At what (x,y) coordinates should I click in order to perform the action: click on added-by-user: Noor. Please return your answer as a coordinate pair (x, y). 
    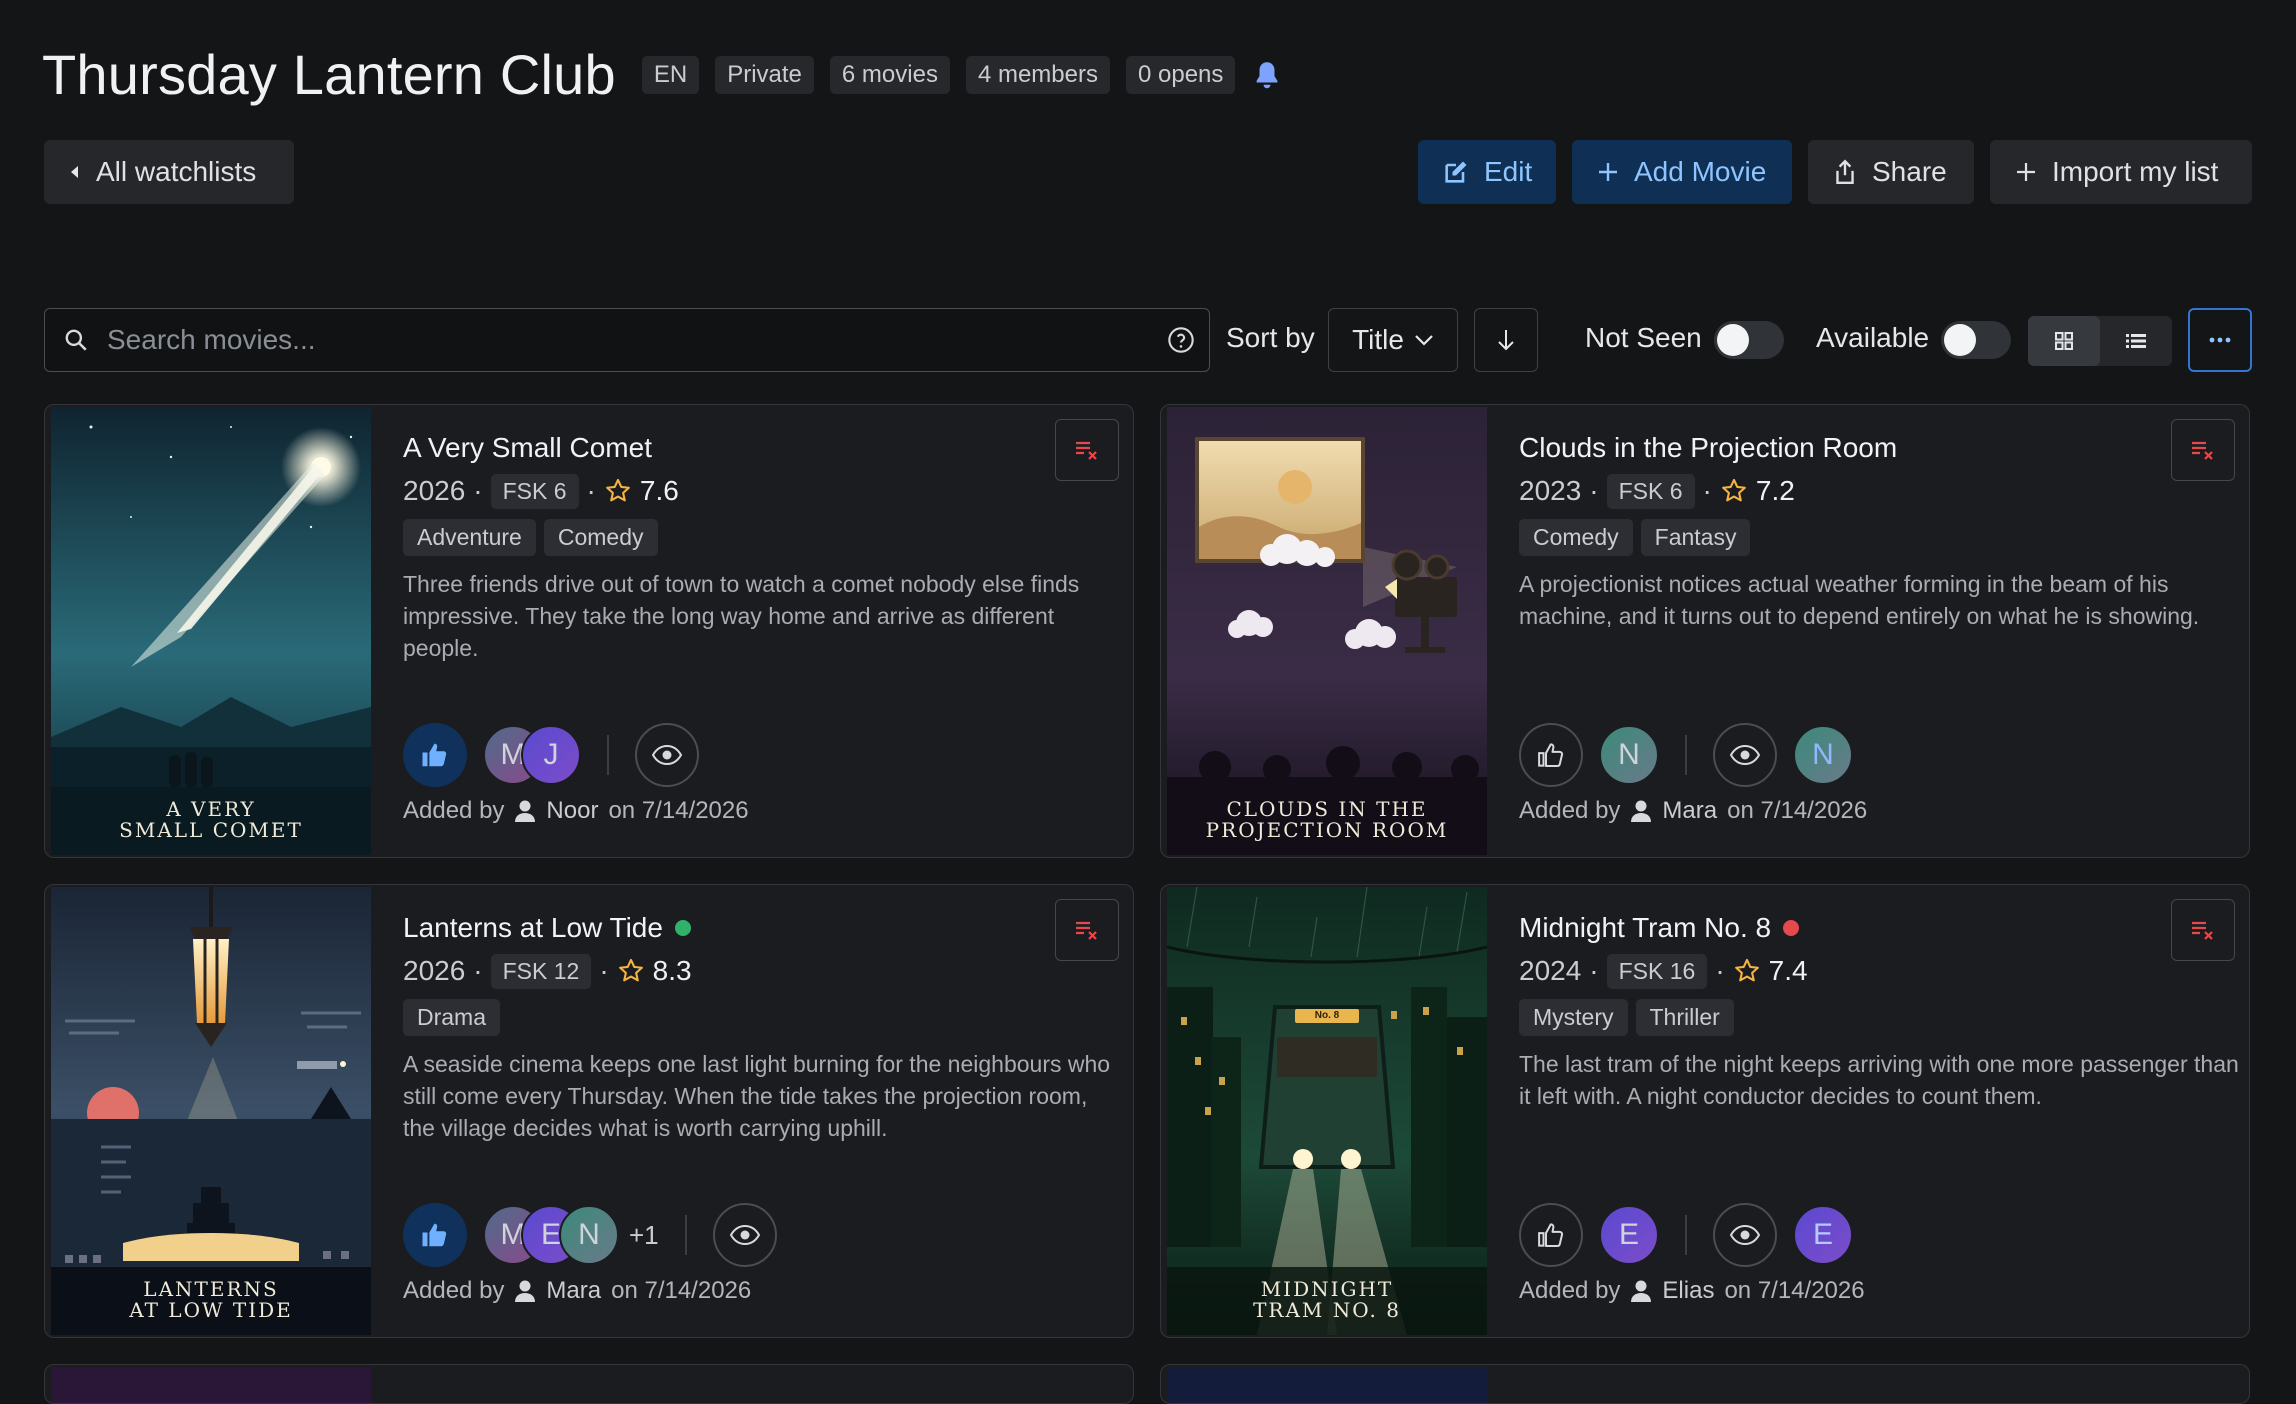
    Looking at the image, I should click on (572, 810).